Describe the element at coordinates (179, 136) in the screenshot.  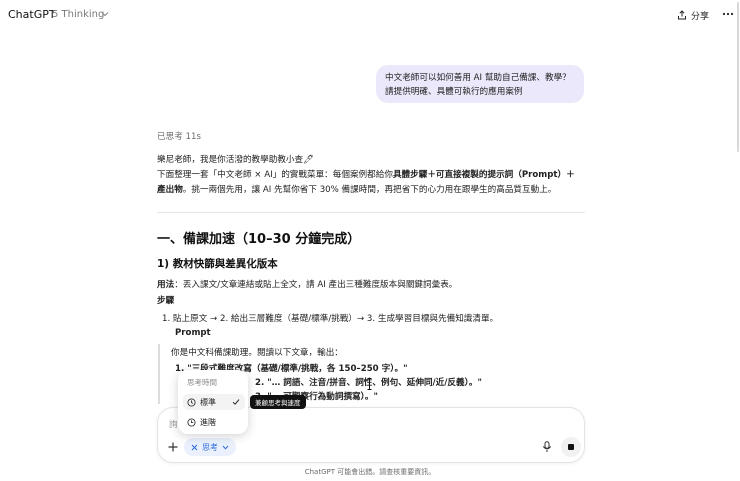
I see `thought-duration: 已思考 11s` at that location.